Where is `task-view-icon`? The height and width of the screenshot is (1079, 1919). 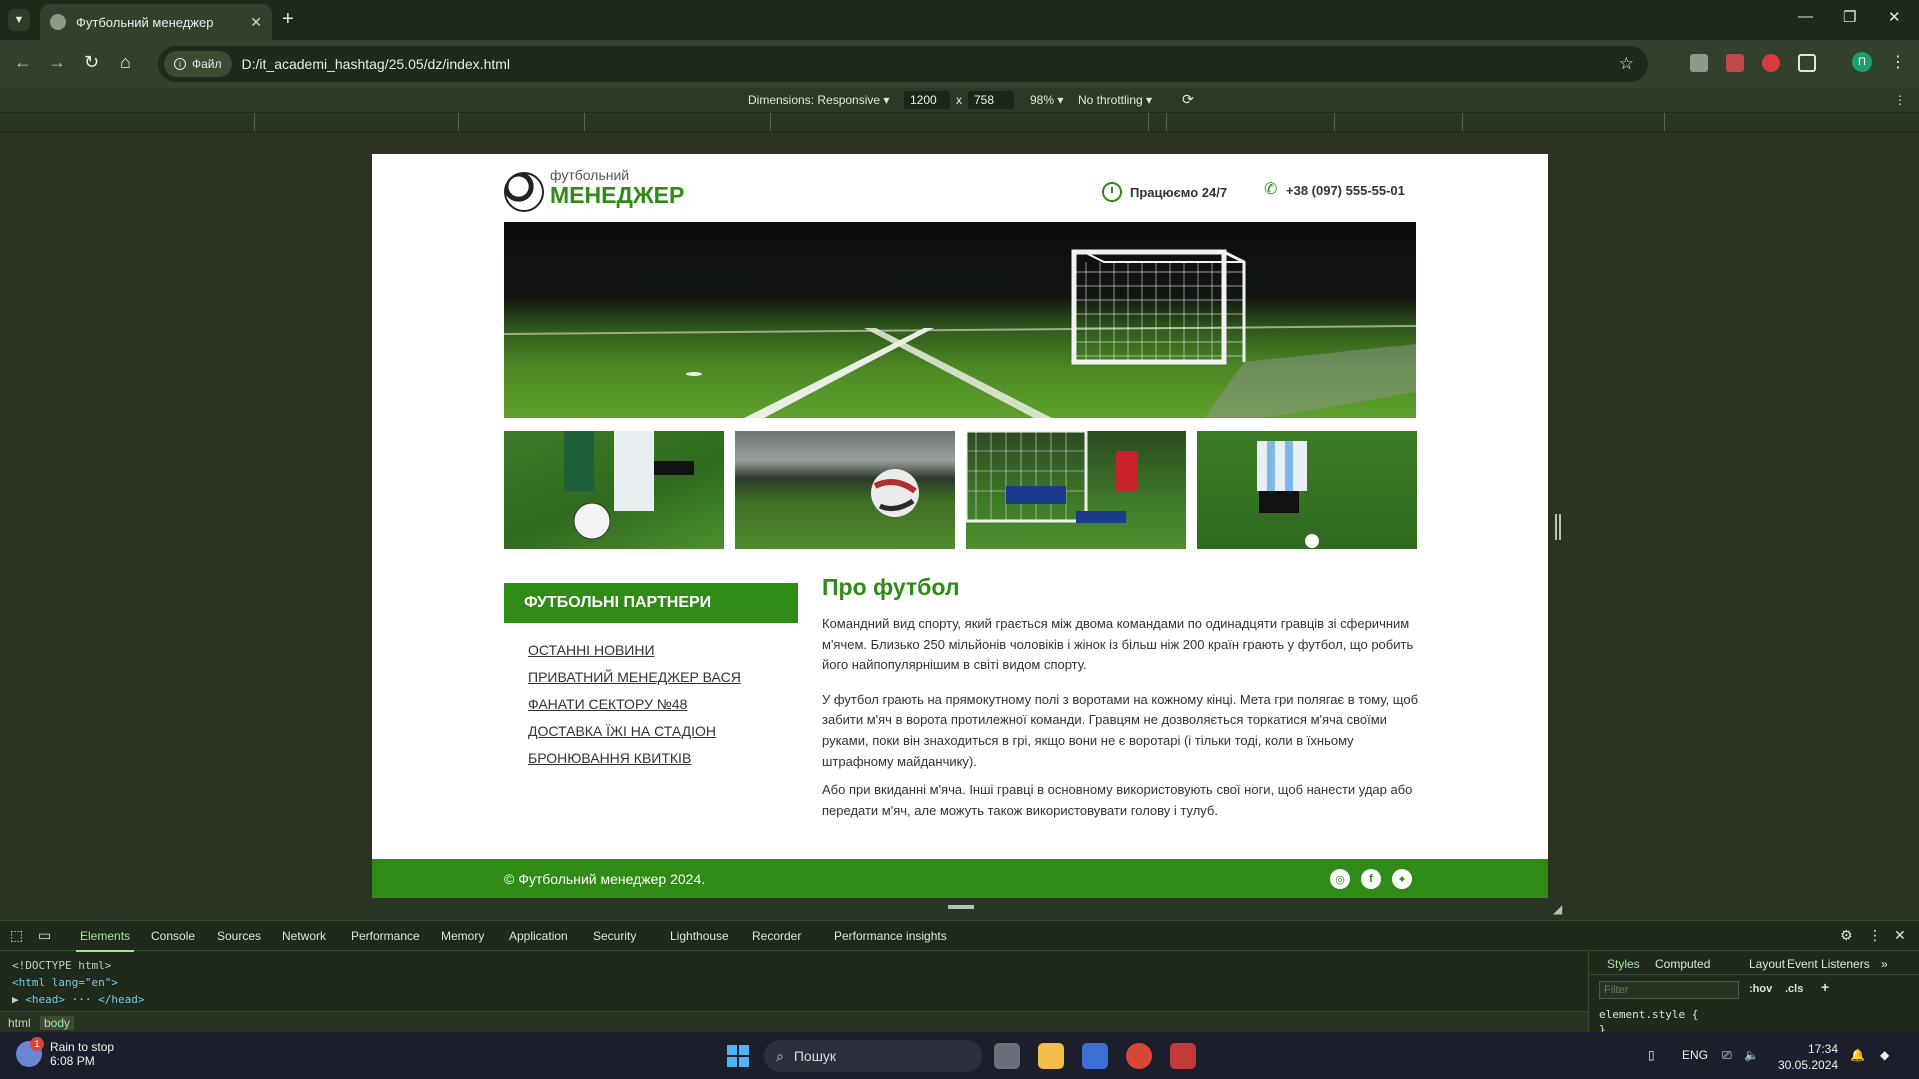 task-view-icon is located at coordinates (1007, 1056).